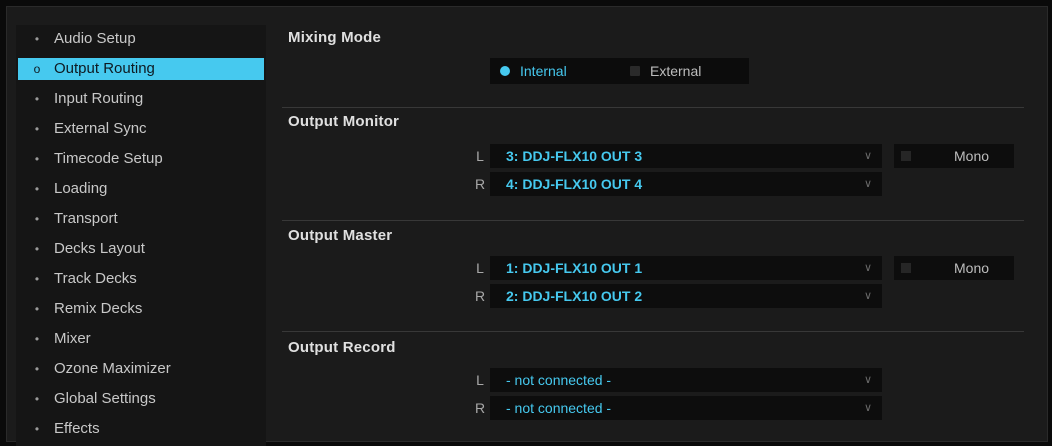  Describe the element at coordinates (95, 278) in the screenshot. I see `sidebar-item-label: Track Decks` at that location.